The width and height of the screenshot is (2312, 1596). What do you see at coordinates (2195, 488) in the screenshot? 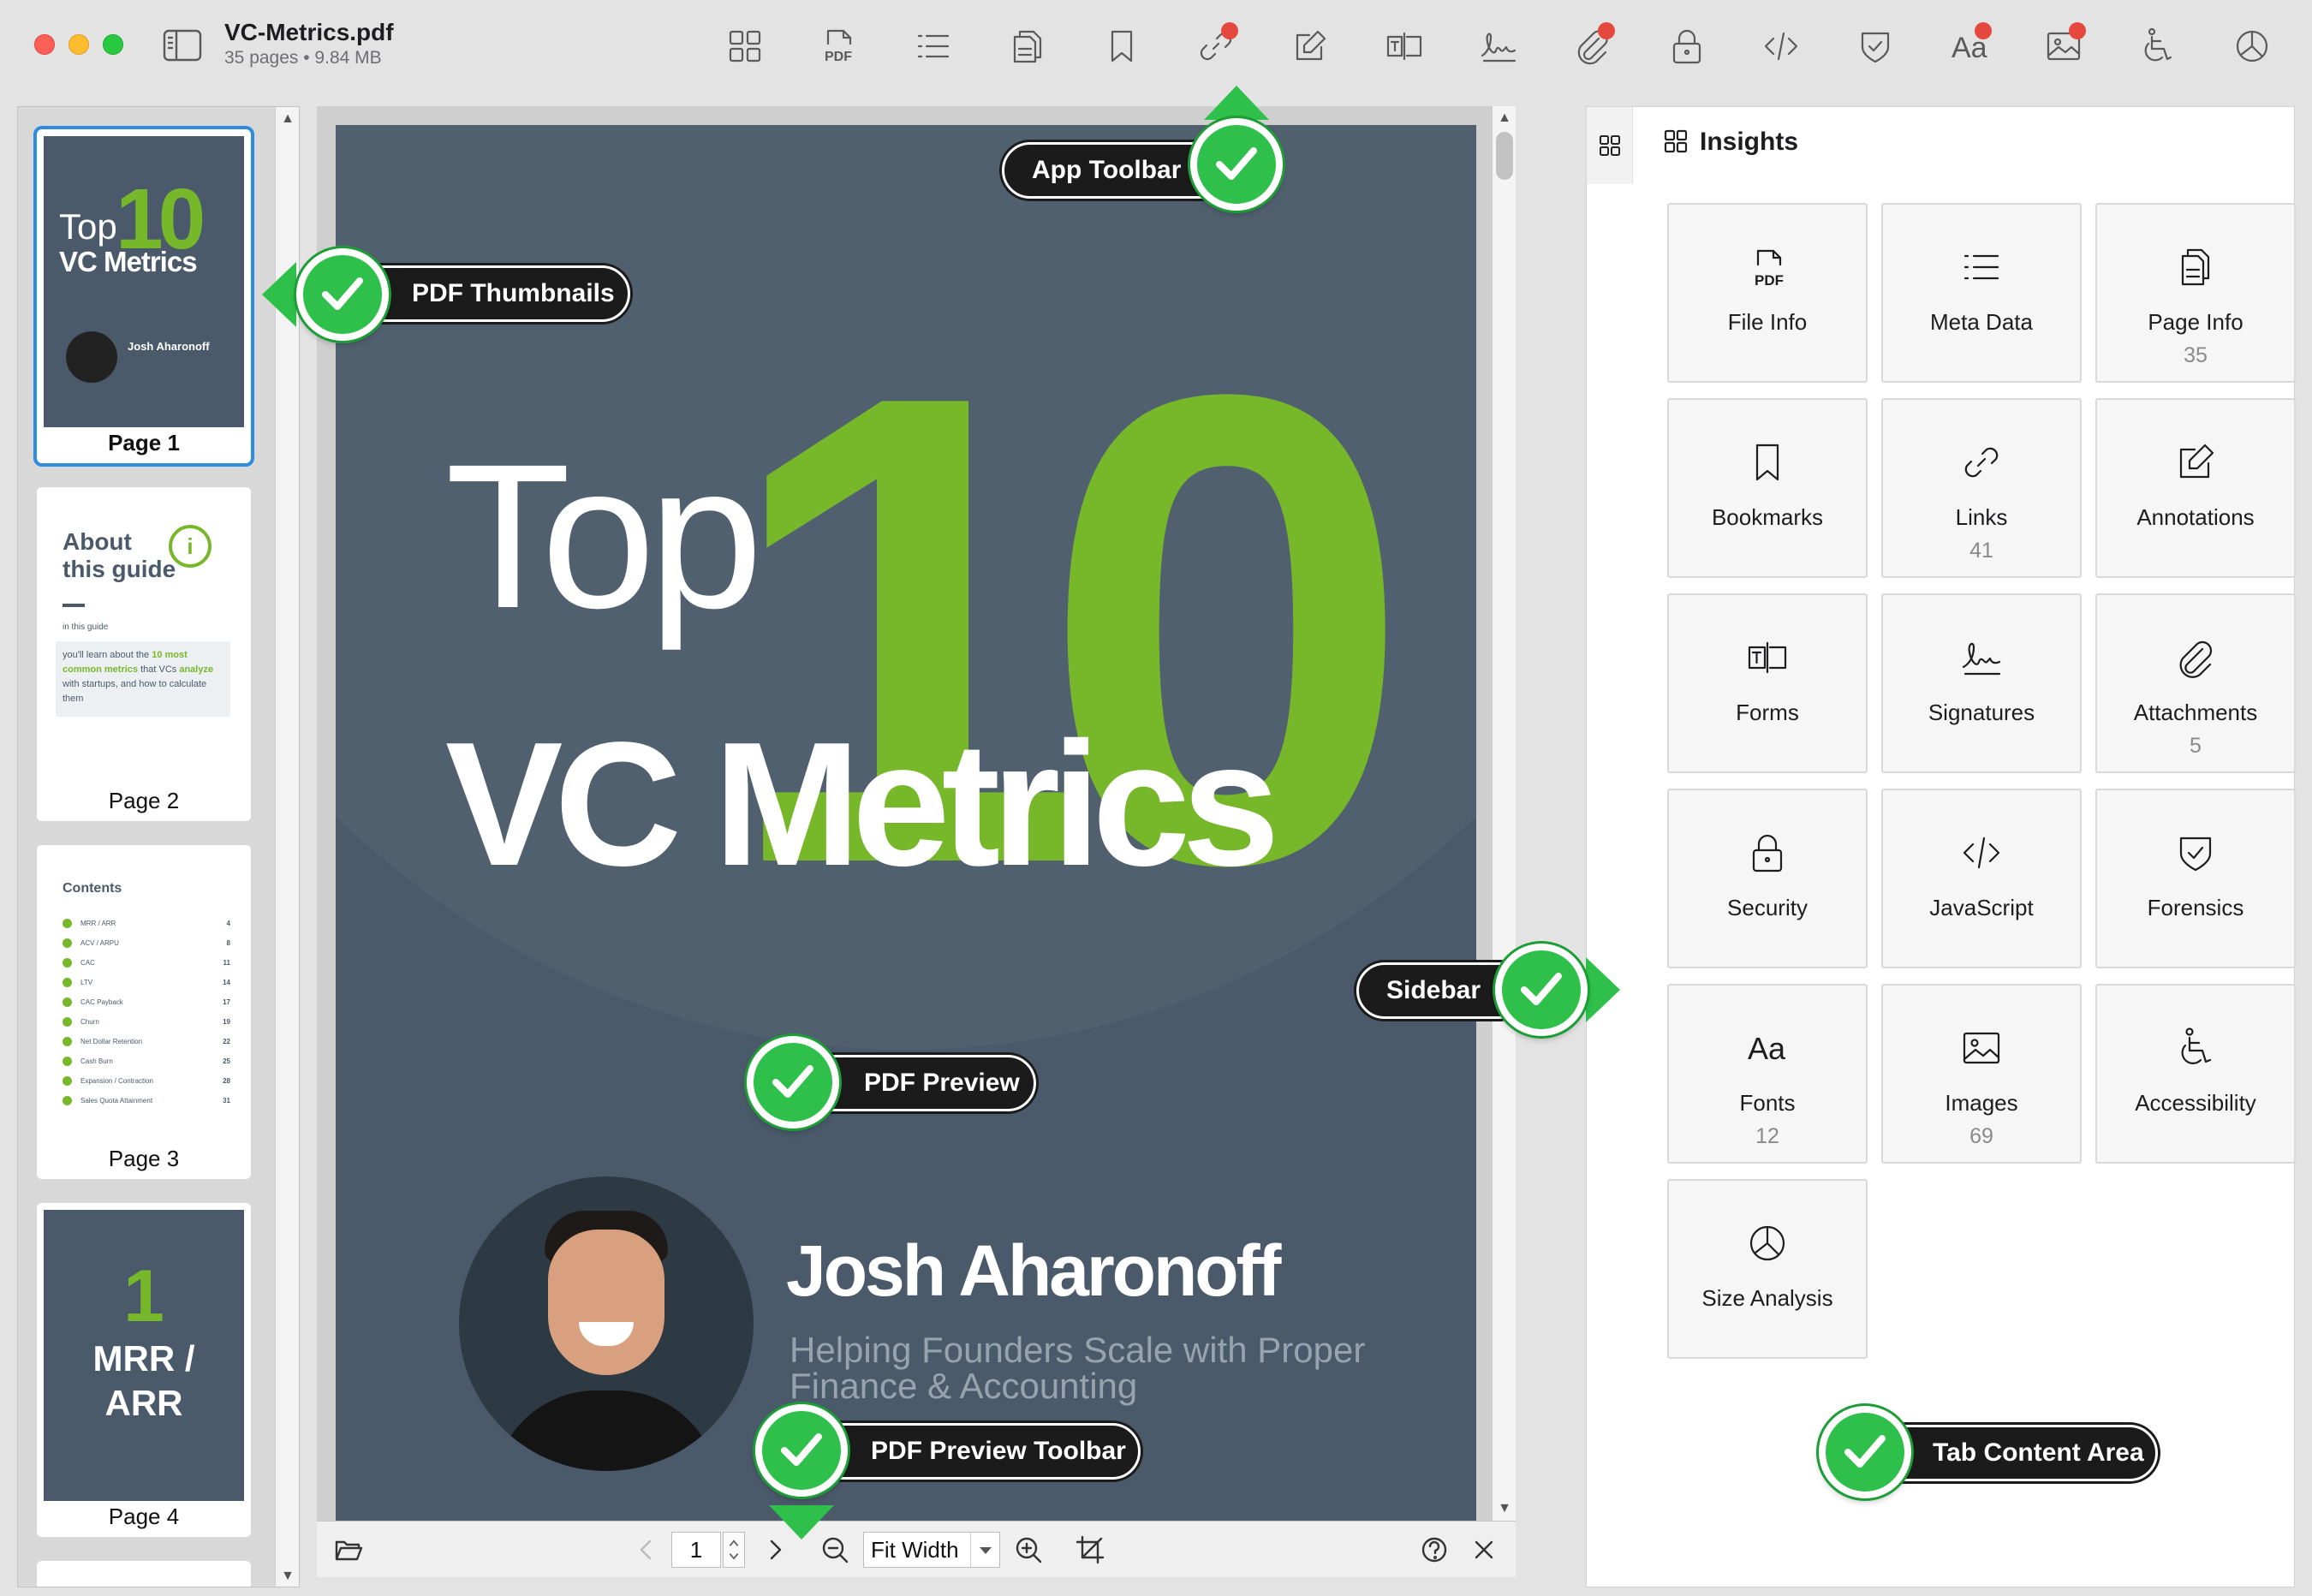
I see `insight-tile-annotations: Annotations` at bounding box center [2195, 488].